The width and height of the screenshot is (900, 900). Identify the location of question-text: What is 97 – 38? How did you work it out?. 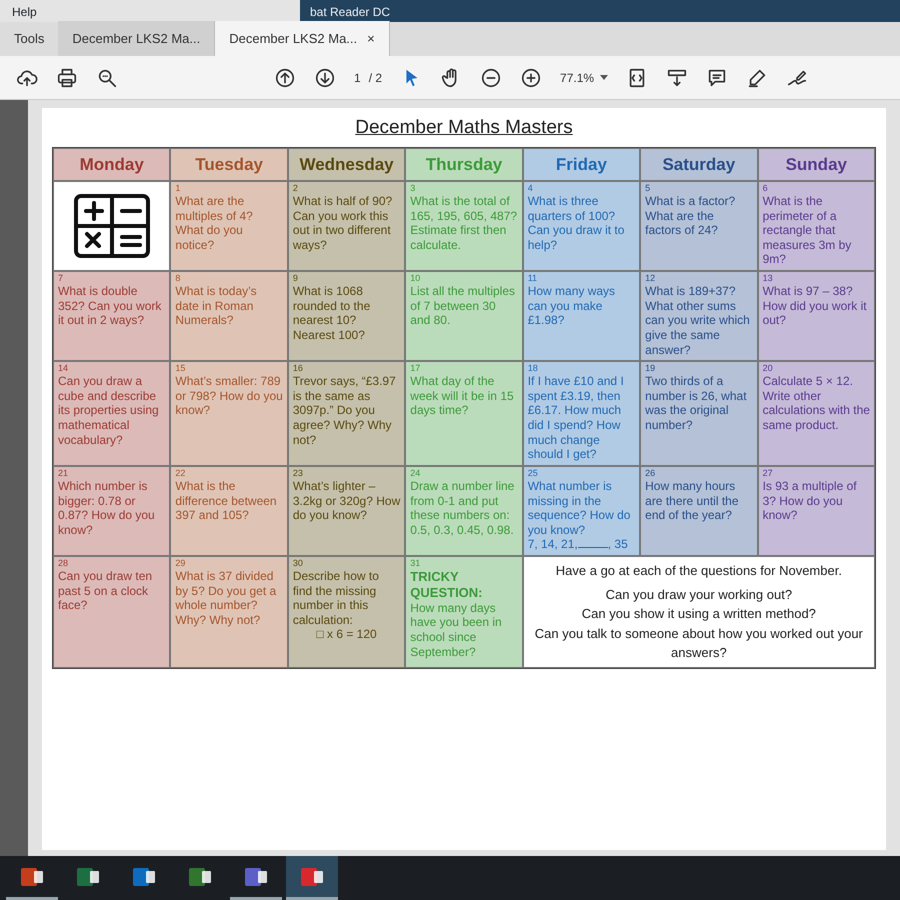
(814, 306).